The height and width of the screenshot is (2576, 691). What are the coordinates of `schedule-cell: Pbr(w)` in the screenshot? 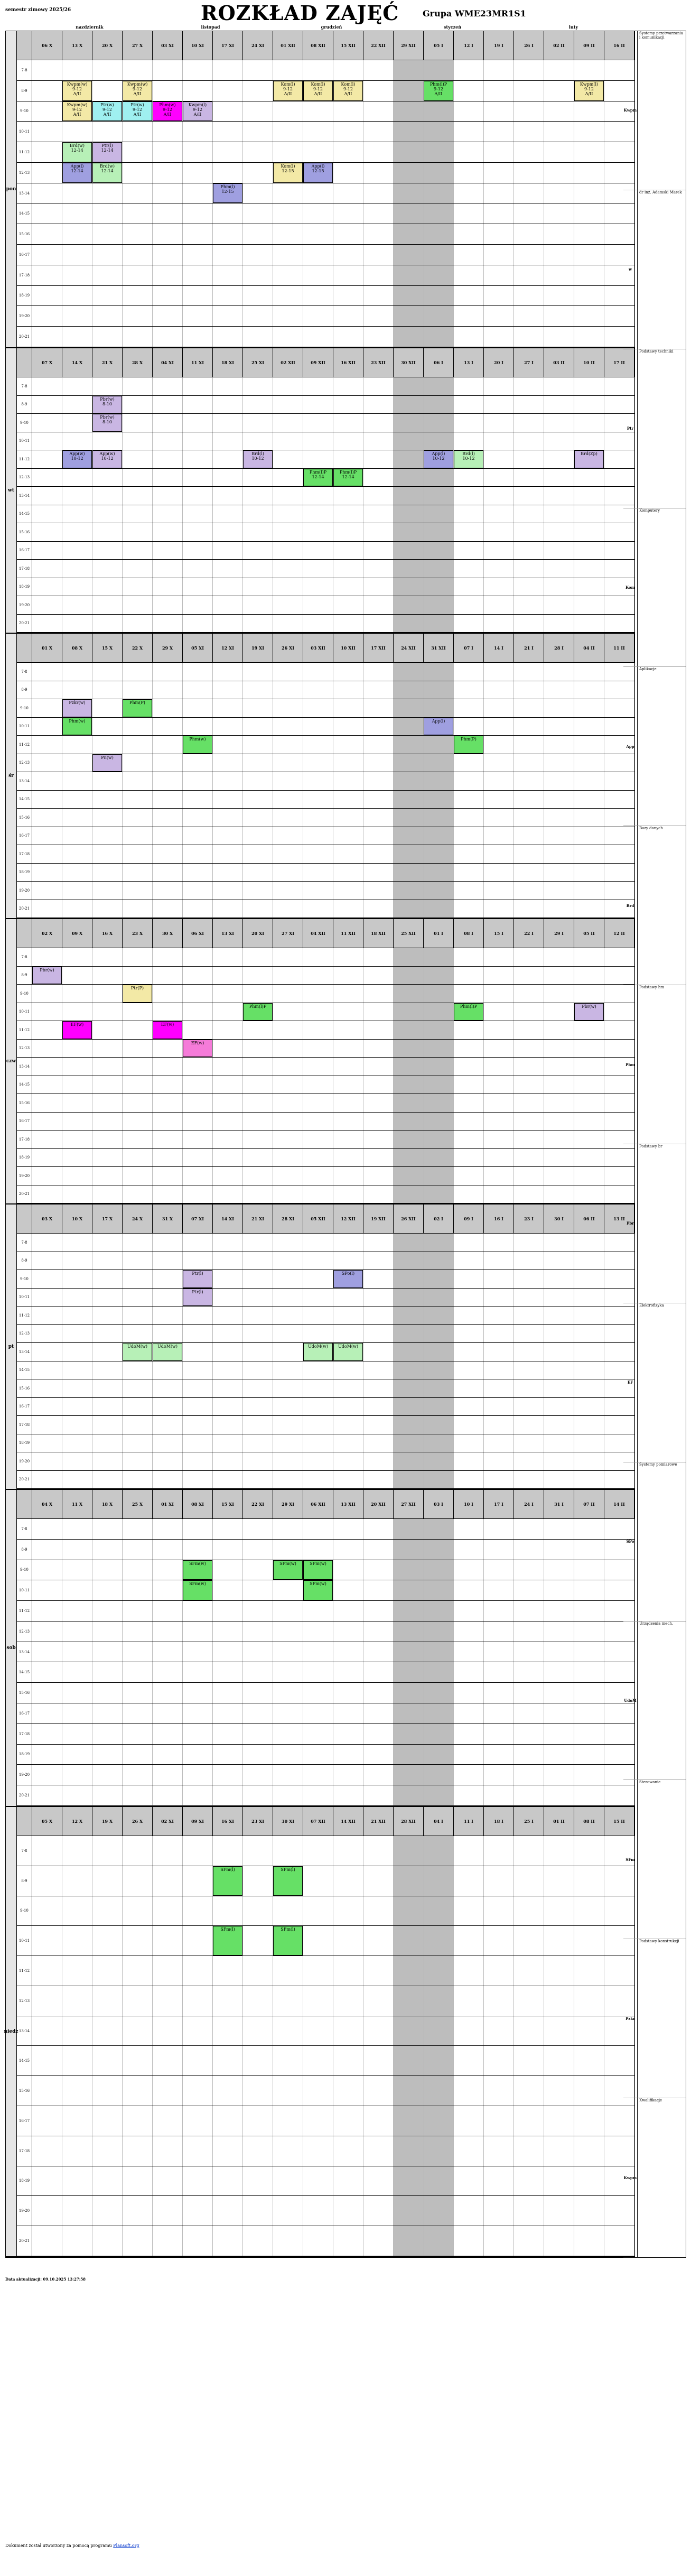 It's located at (47, 975).